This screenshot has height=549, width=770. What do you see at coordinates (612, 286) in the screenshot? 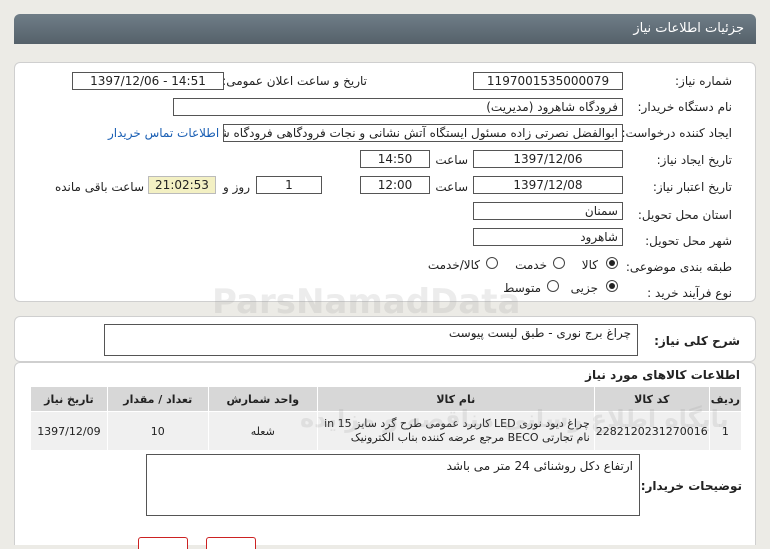
I see `process-radio-minor` at bounding box center [612, 286].